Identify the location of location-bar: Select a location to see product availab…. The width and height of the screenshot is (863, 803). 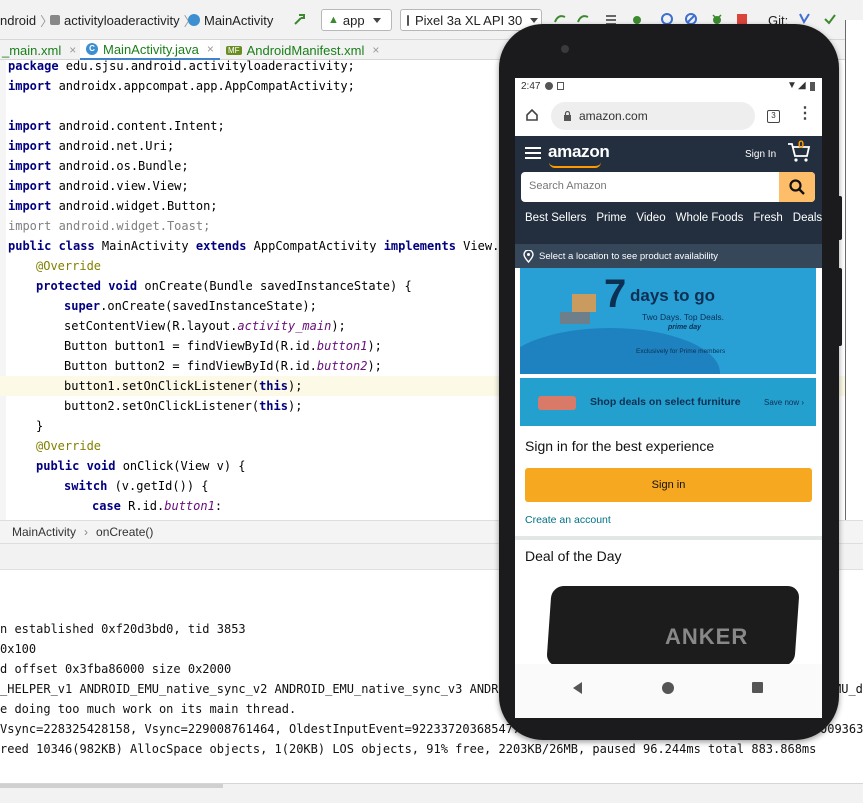
(668, 256).